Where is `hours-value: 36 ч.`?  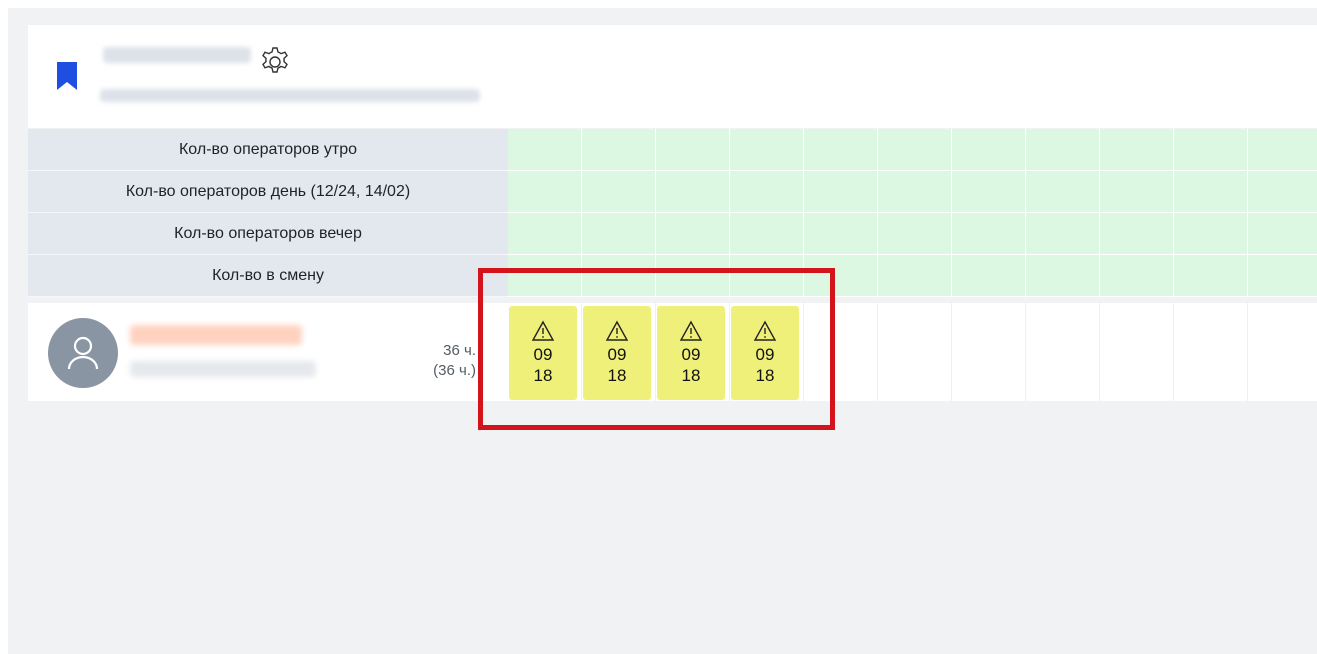 hours-value: 36 ч. is located at coordinates (459, 350).